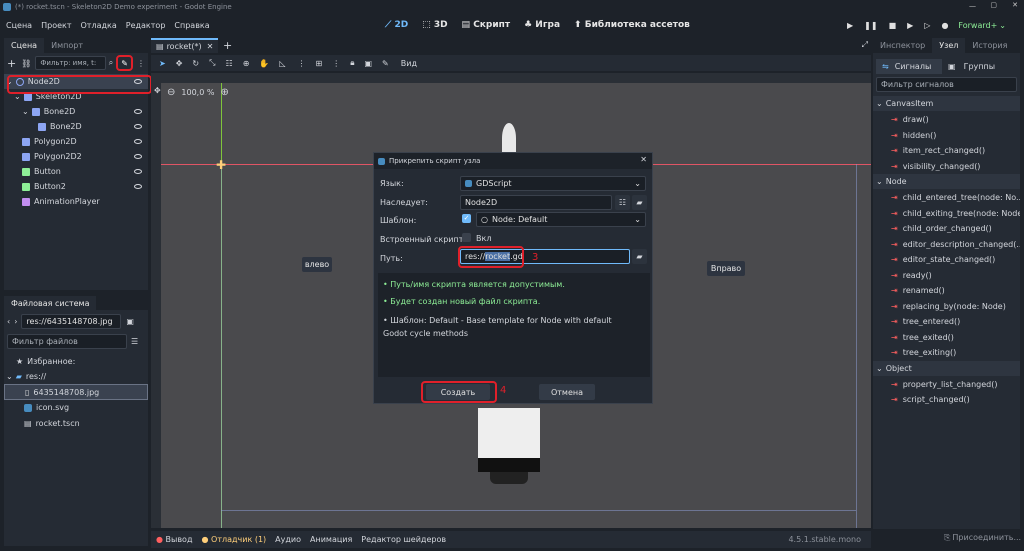 Image resolution: width=1024 pixels, height=551 pixels. I want to click on signal-item: ⇥ child_order_changed(), so click(946, 228).